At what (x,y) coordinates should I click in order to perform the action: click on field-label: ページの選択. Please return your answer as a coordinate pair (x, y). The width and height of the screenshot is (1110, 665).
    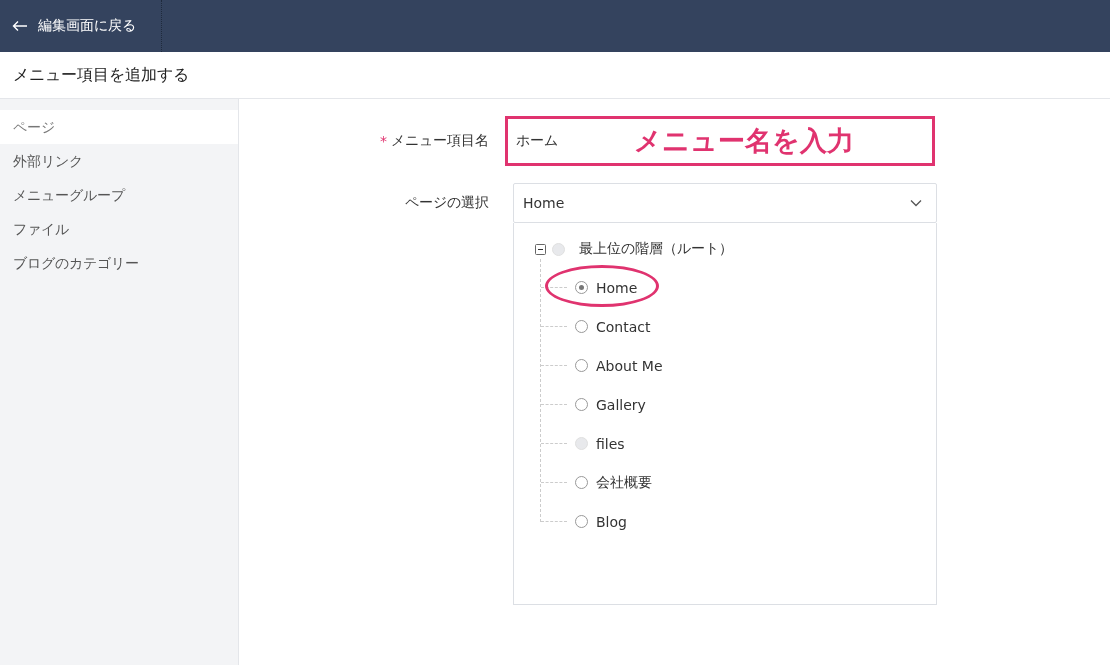
    Looking at the image, I should click on (447, 203).